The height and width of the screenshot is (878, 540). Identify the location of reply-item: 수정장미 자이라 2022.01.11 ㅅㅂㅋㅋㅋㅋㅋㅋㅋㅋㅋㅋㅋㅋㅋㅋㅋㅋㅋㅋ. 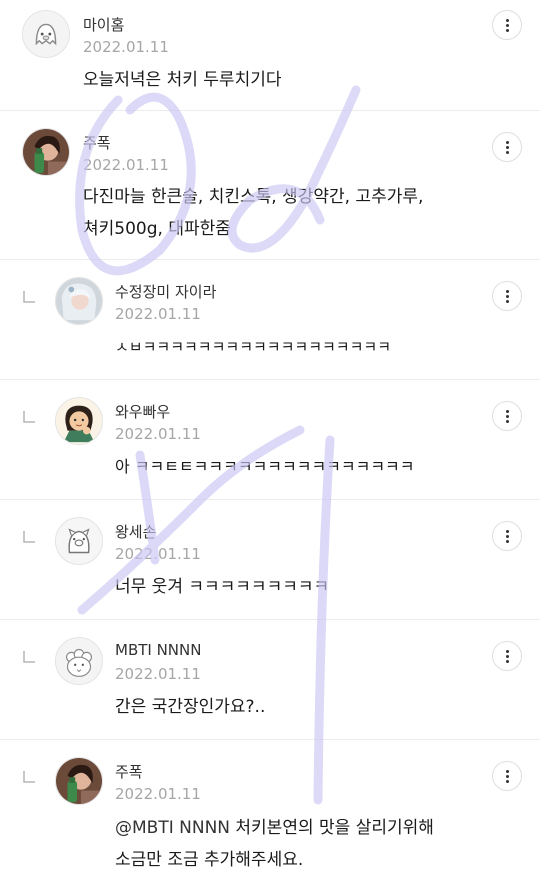
(270, 320).